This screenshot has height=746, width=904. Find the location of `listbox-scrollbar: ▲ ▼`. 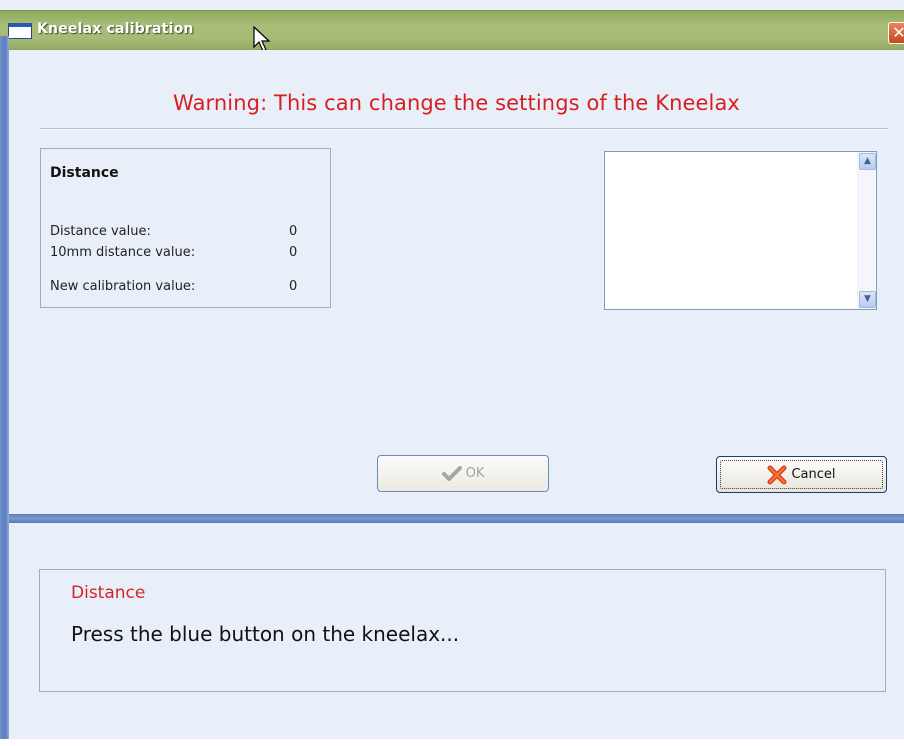

listbox-scrollbar: ▲ ▼ is located at coordinates (866, 230).